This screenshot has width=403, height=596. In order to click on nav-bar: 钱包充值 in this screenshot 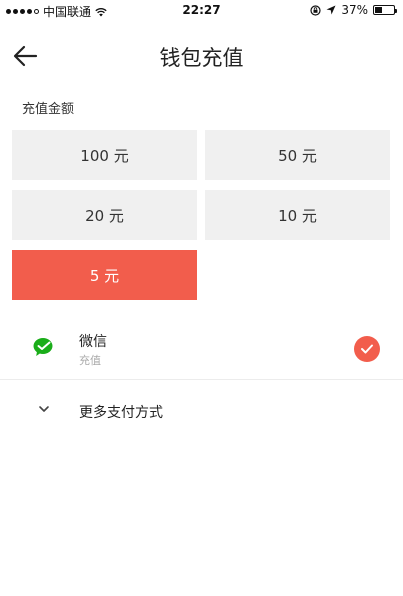, I will do `click(201, 56)`.